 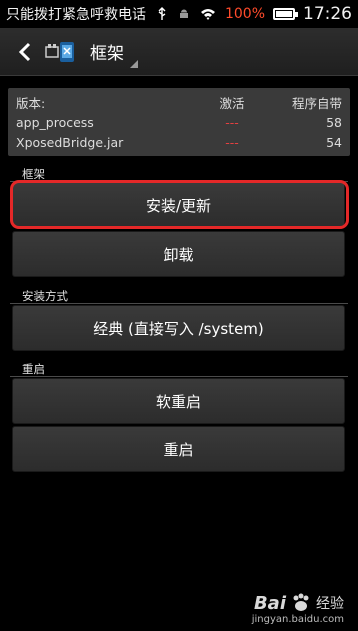 I want to click on baidu-jingyan-watermark: Bai 经验 jingyan.baidu.com, so click(x=297, y=609).